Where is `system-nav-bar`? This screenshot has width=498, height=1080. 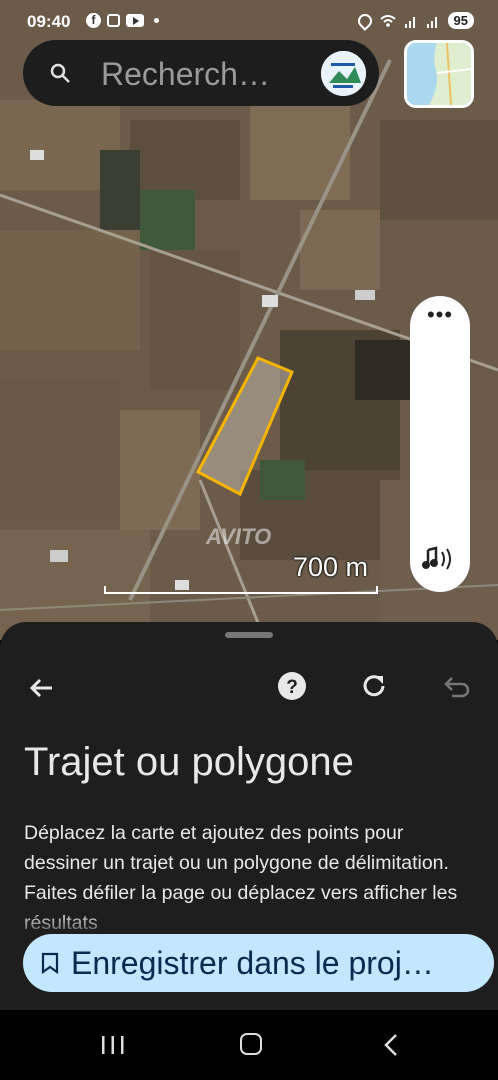 system-nav-bar is located at coordinates (249, 1045).